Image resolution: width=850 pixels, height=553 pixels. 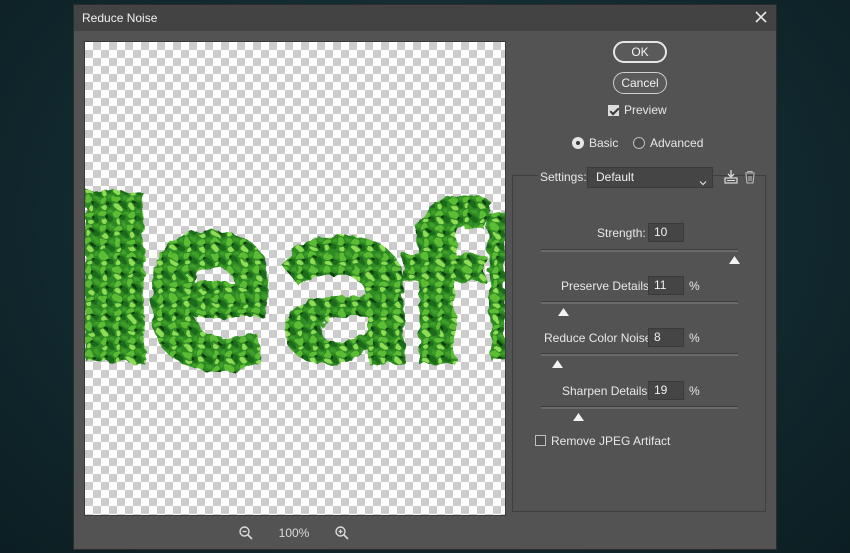 I want to click on strength-track, so click(x=639, y=250).